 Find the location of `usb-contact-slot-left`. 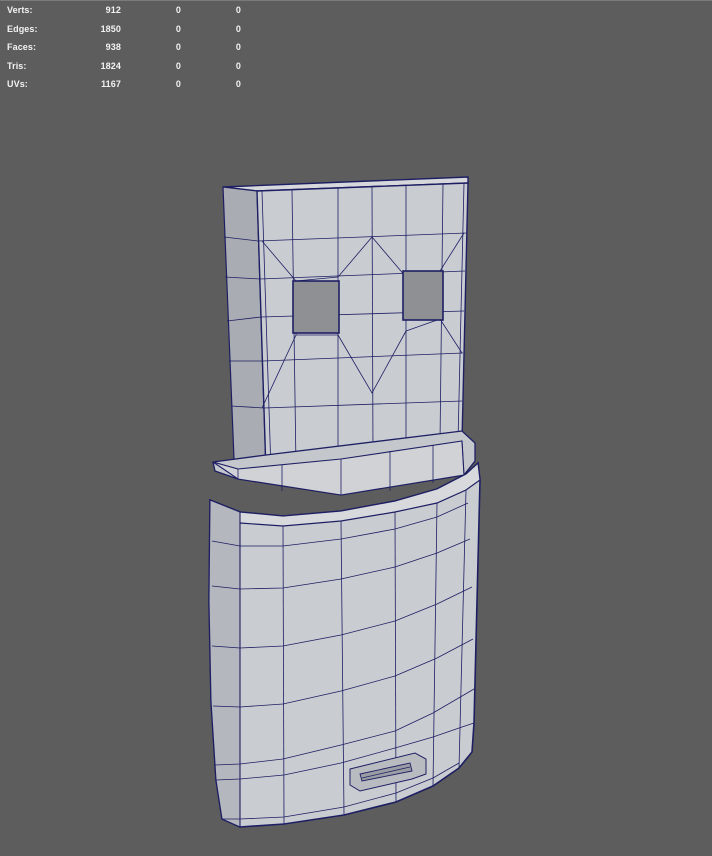

usb-contact-slot-left is located at coordinates (316, 307).